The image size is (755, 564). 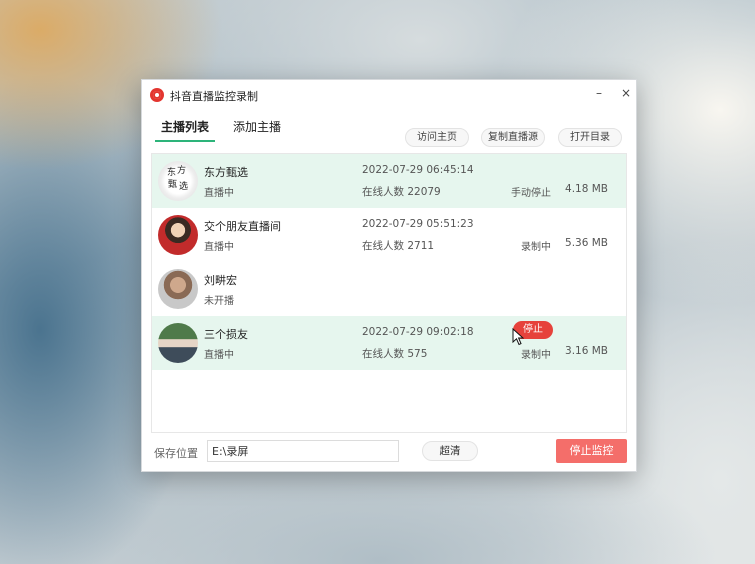 I want to click on list-item: 刘畊宏 未开播, so click(x=389, y=289).